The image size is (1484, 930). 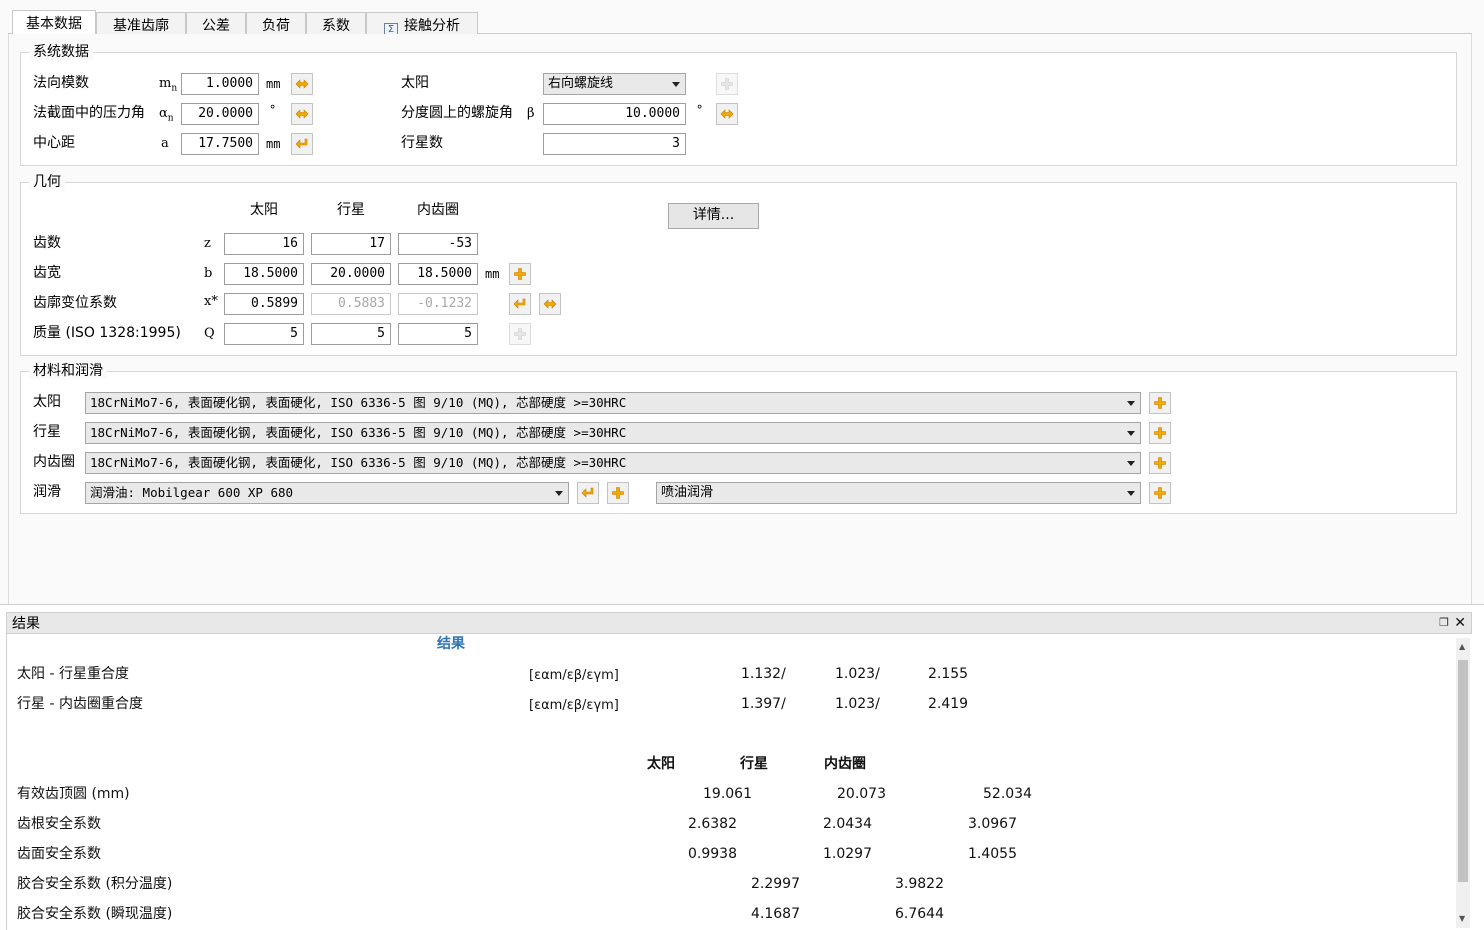 What do you see at coordinates (95, 884) in the screenshot?
I see `scuffing-integral-label: 胶合安全系数 (积分温度)` at bounding box center [95, 884].